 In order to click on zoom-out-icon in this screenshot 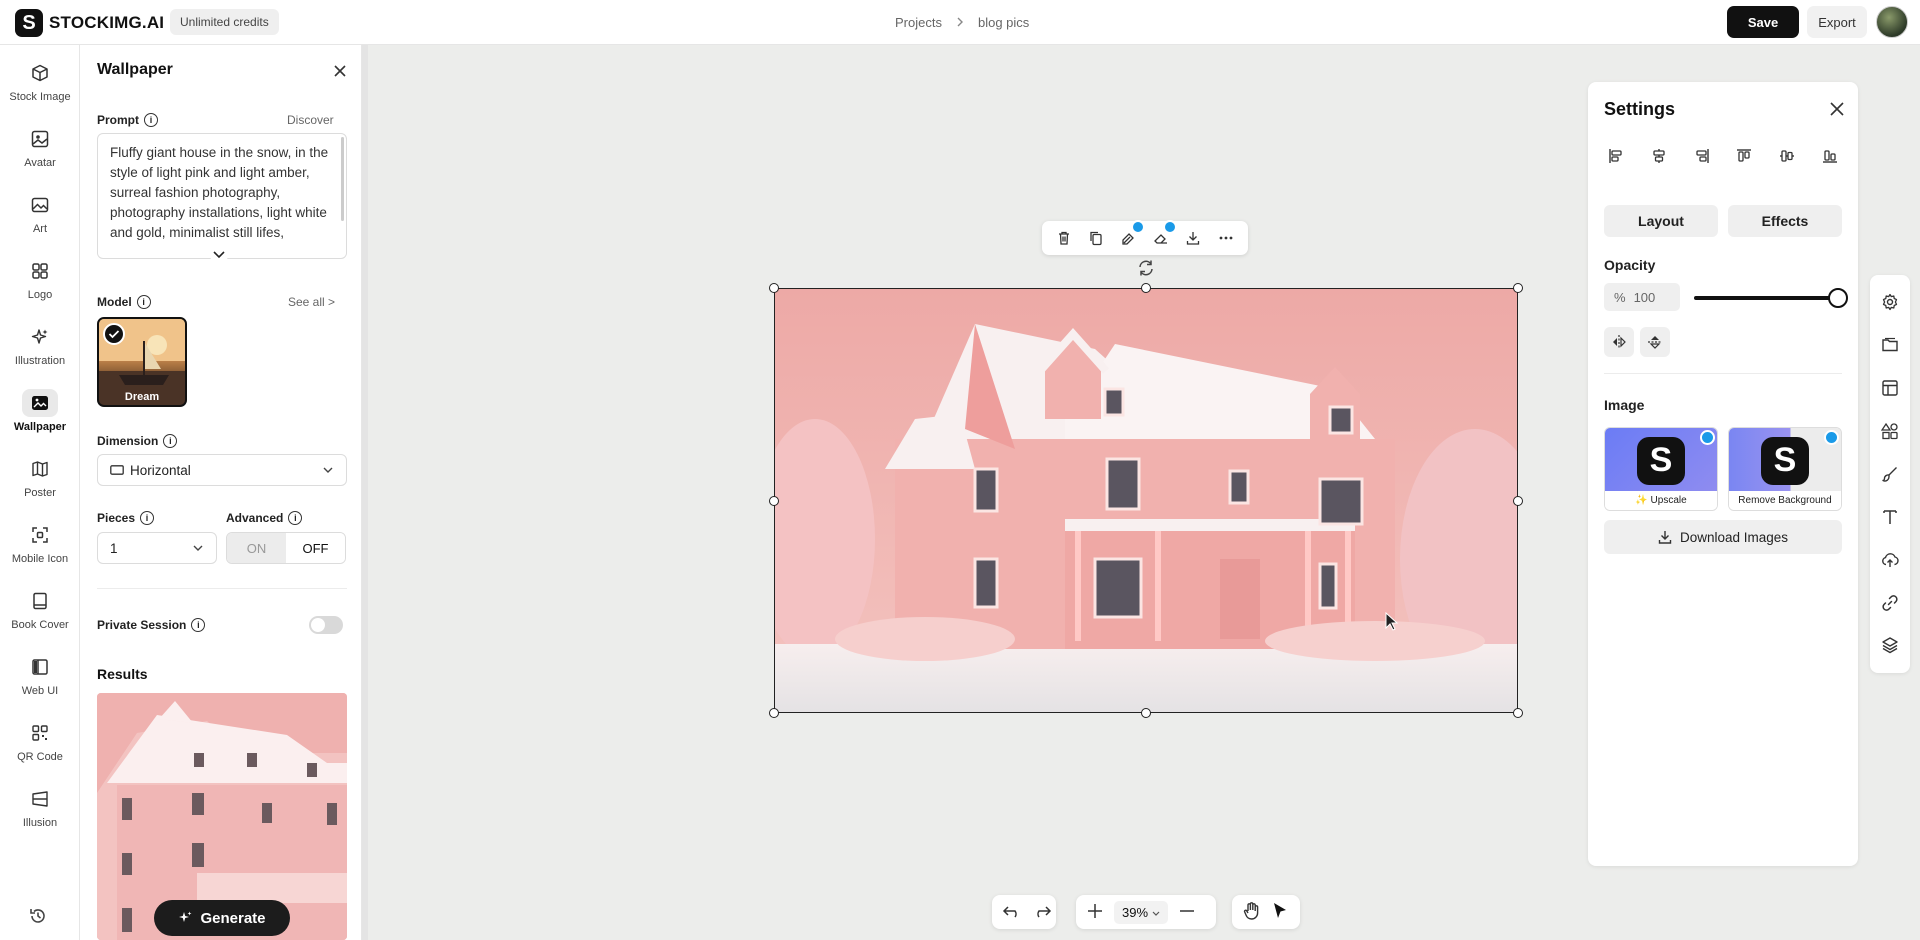, I will do `click(1187, 912)`.